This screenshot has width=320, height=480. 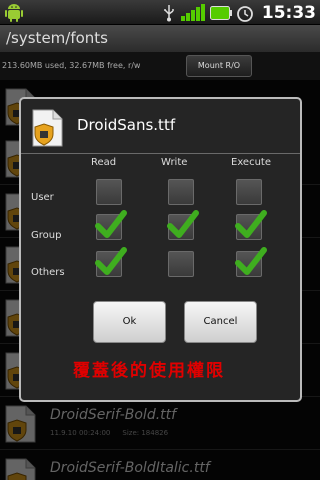 I want to click on battery-icon, so click(x=220, y=12).